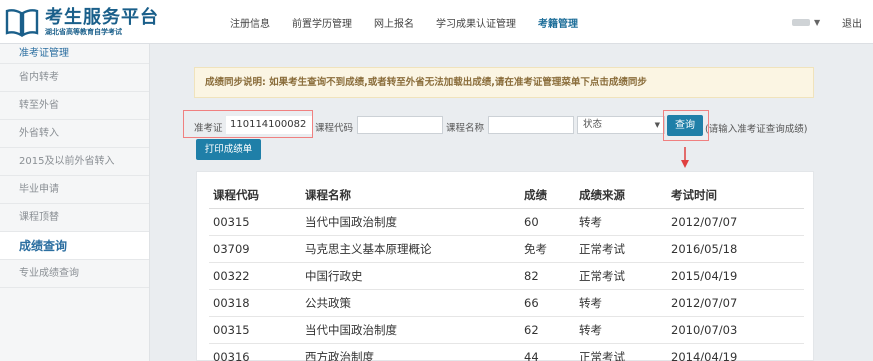 The height and width of the screenshot is (361, 873). What do you see at coordinates (74, 134) in the screenshot?
I see `sidebar-item-transfer-in: 外省转入` at bounding box center [74, 134].